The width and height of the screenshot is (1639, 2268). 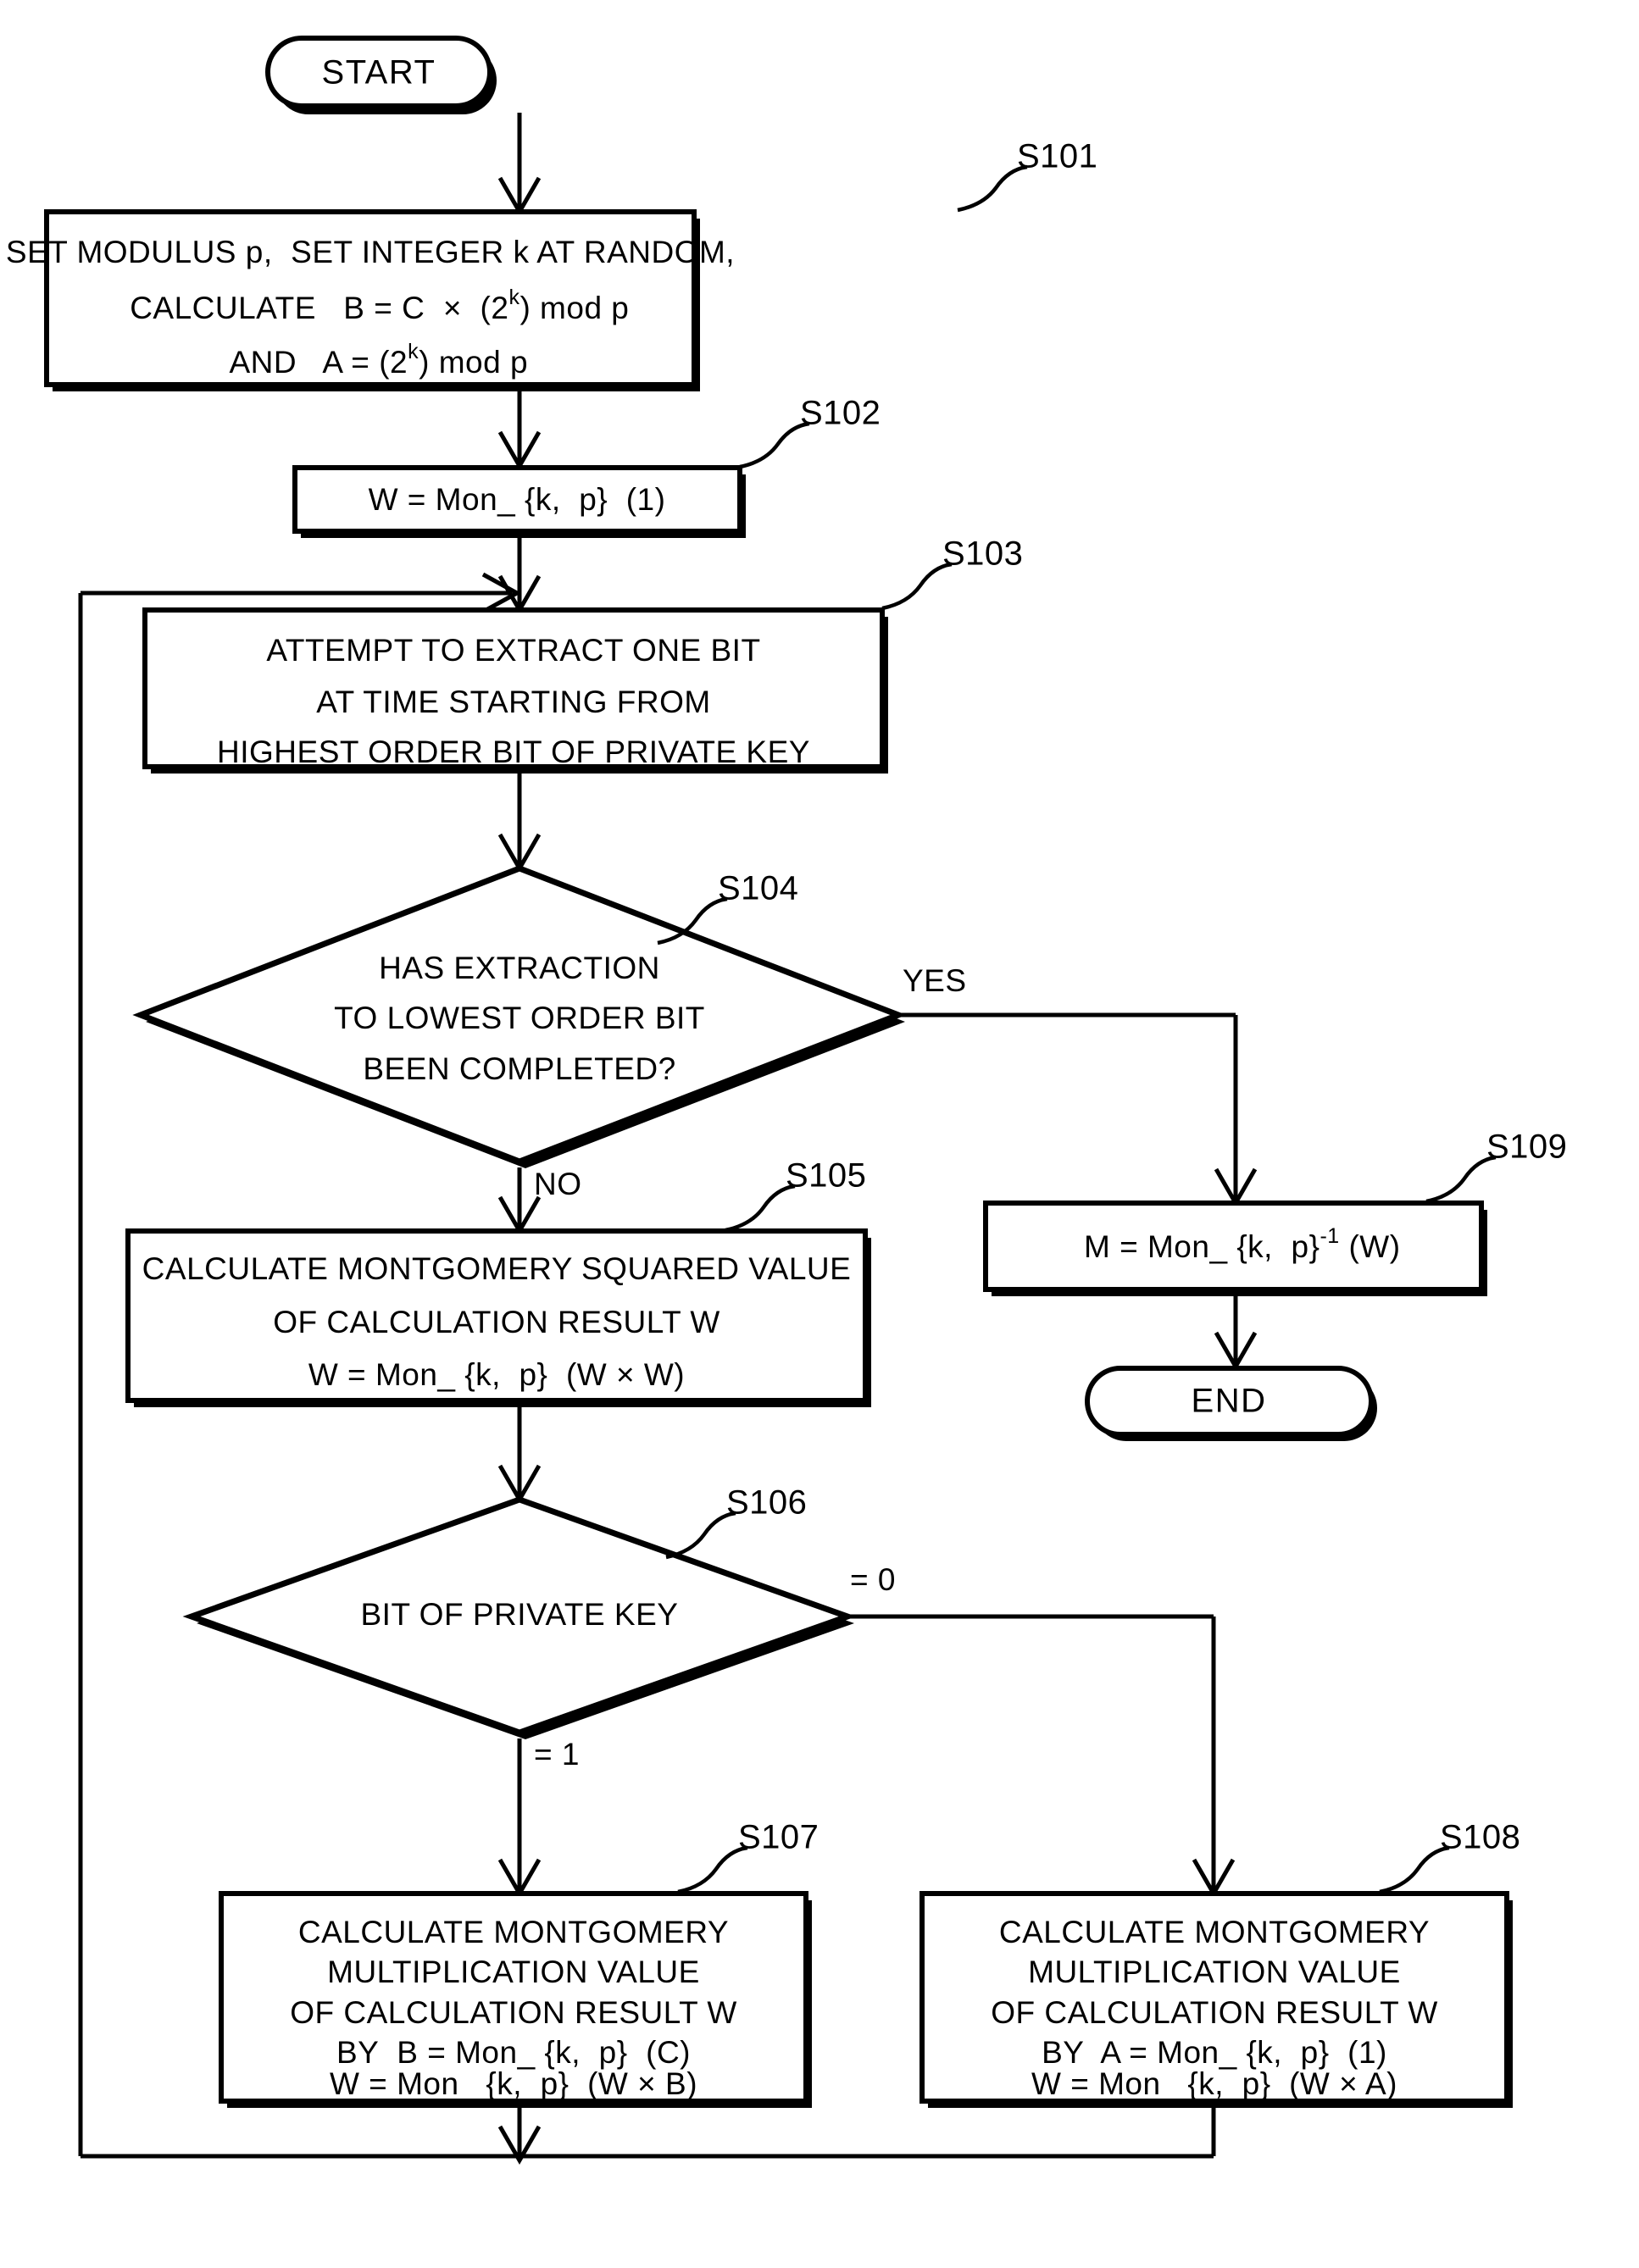 I want to click on edge-label-bit-zero: = 0, so click(x=873, y=1579).